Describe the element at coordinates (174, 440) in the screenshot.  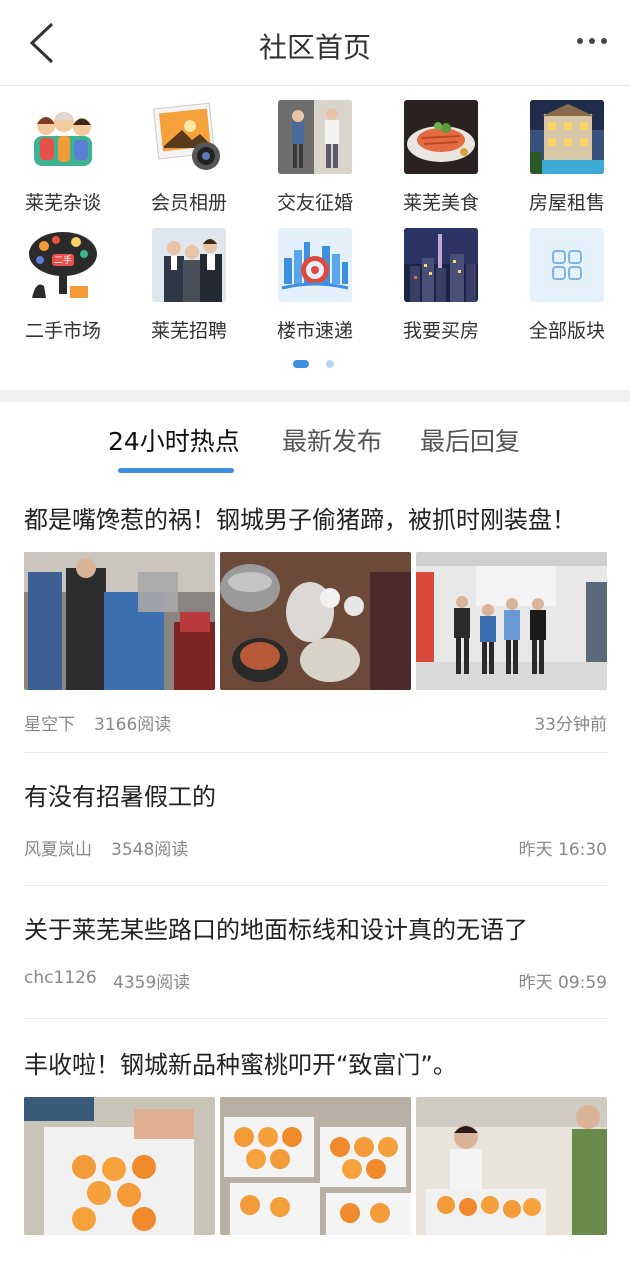
I see `tab-24h-hot: 24小时热点` at that location.